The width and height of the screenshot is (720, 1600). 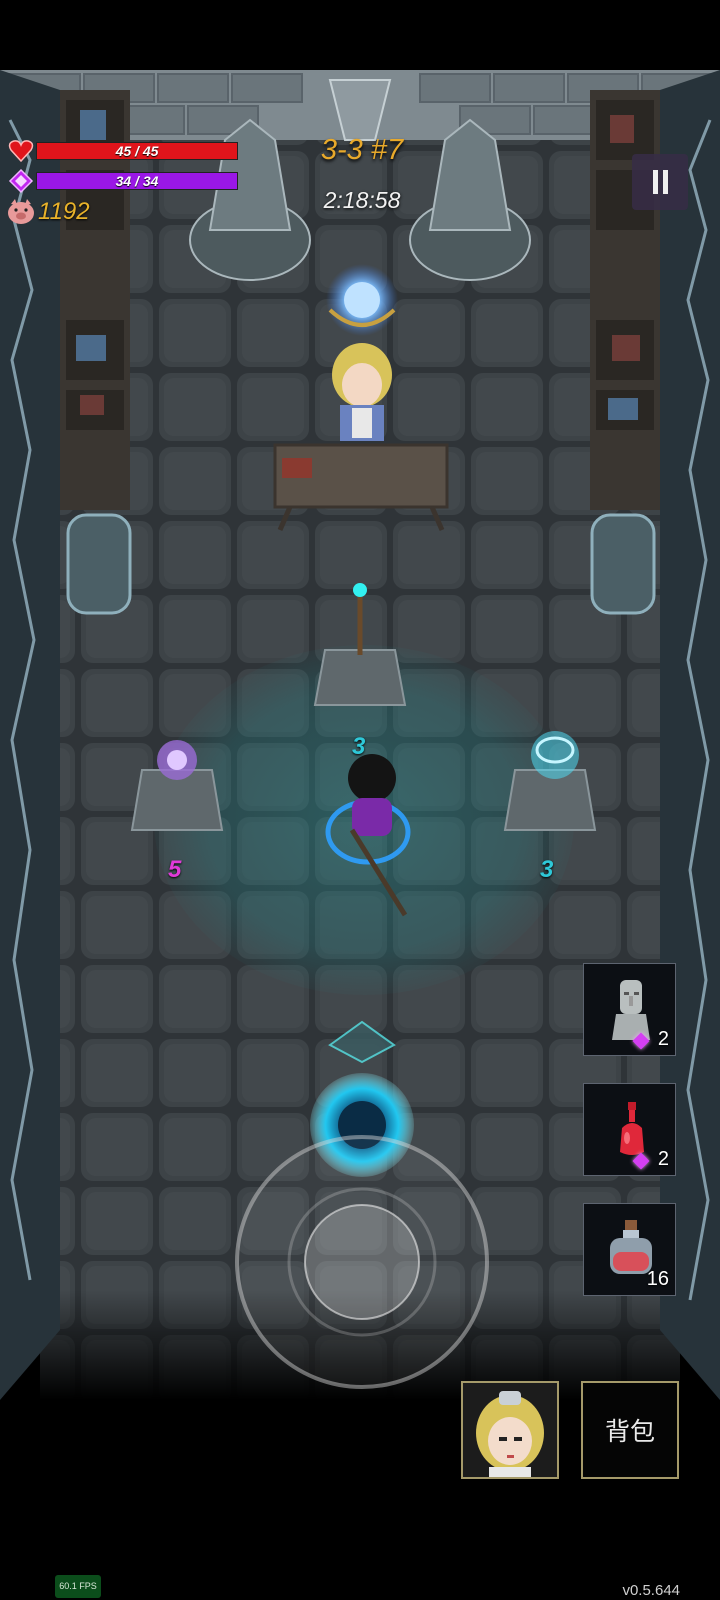 I want to click on companion-avatar, so click(x=510, y=1430).